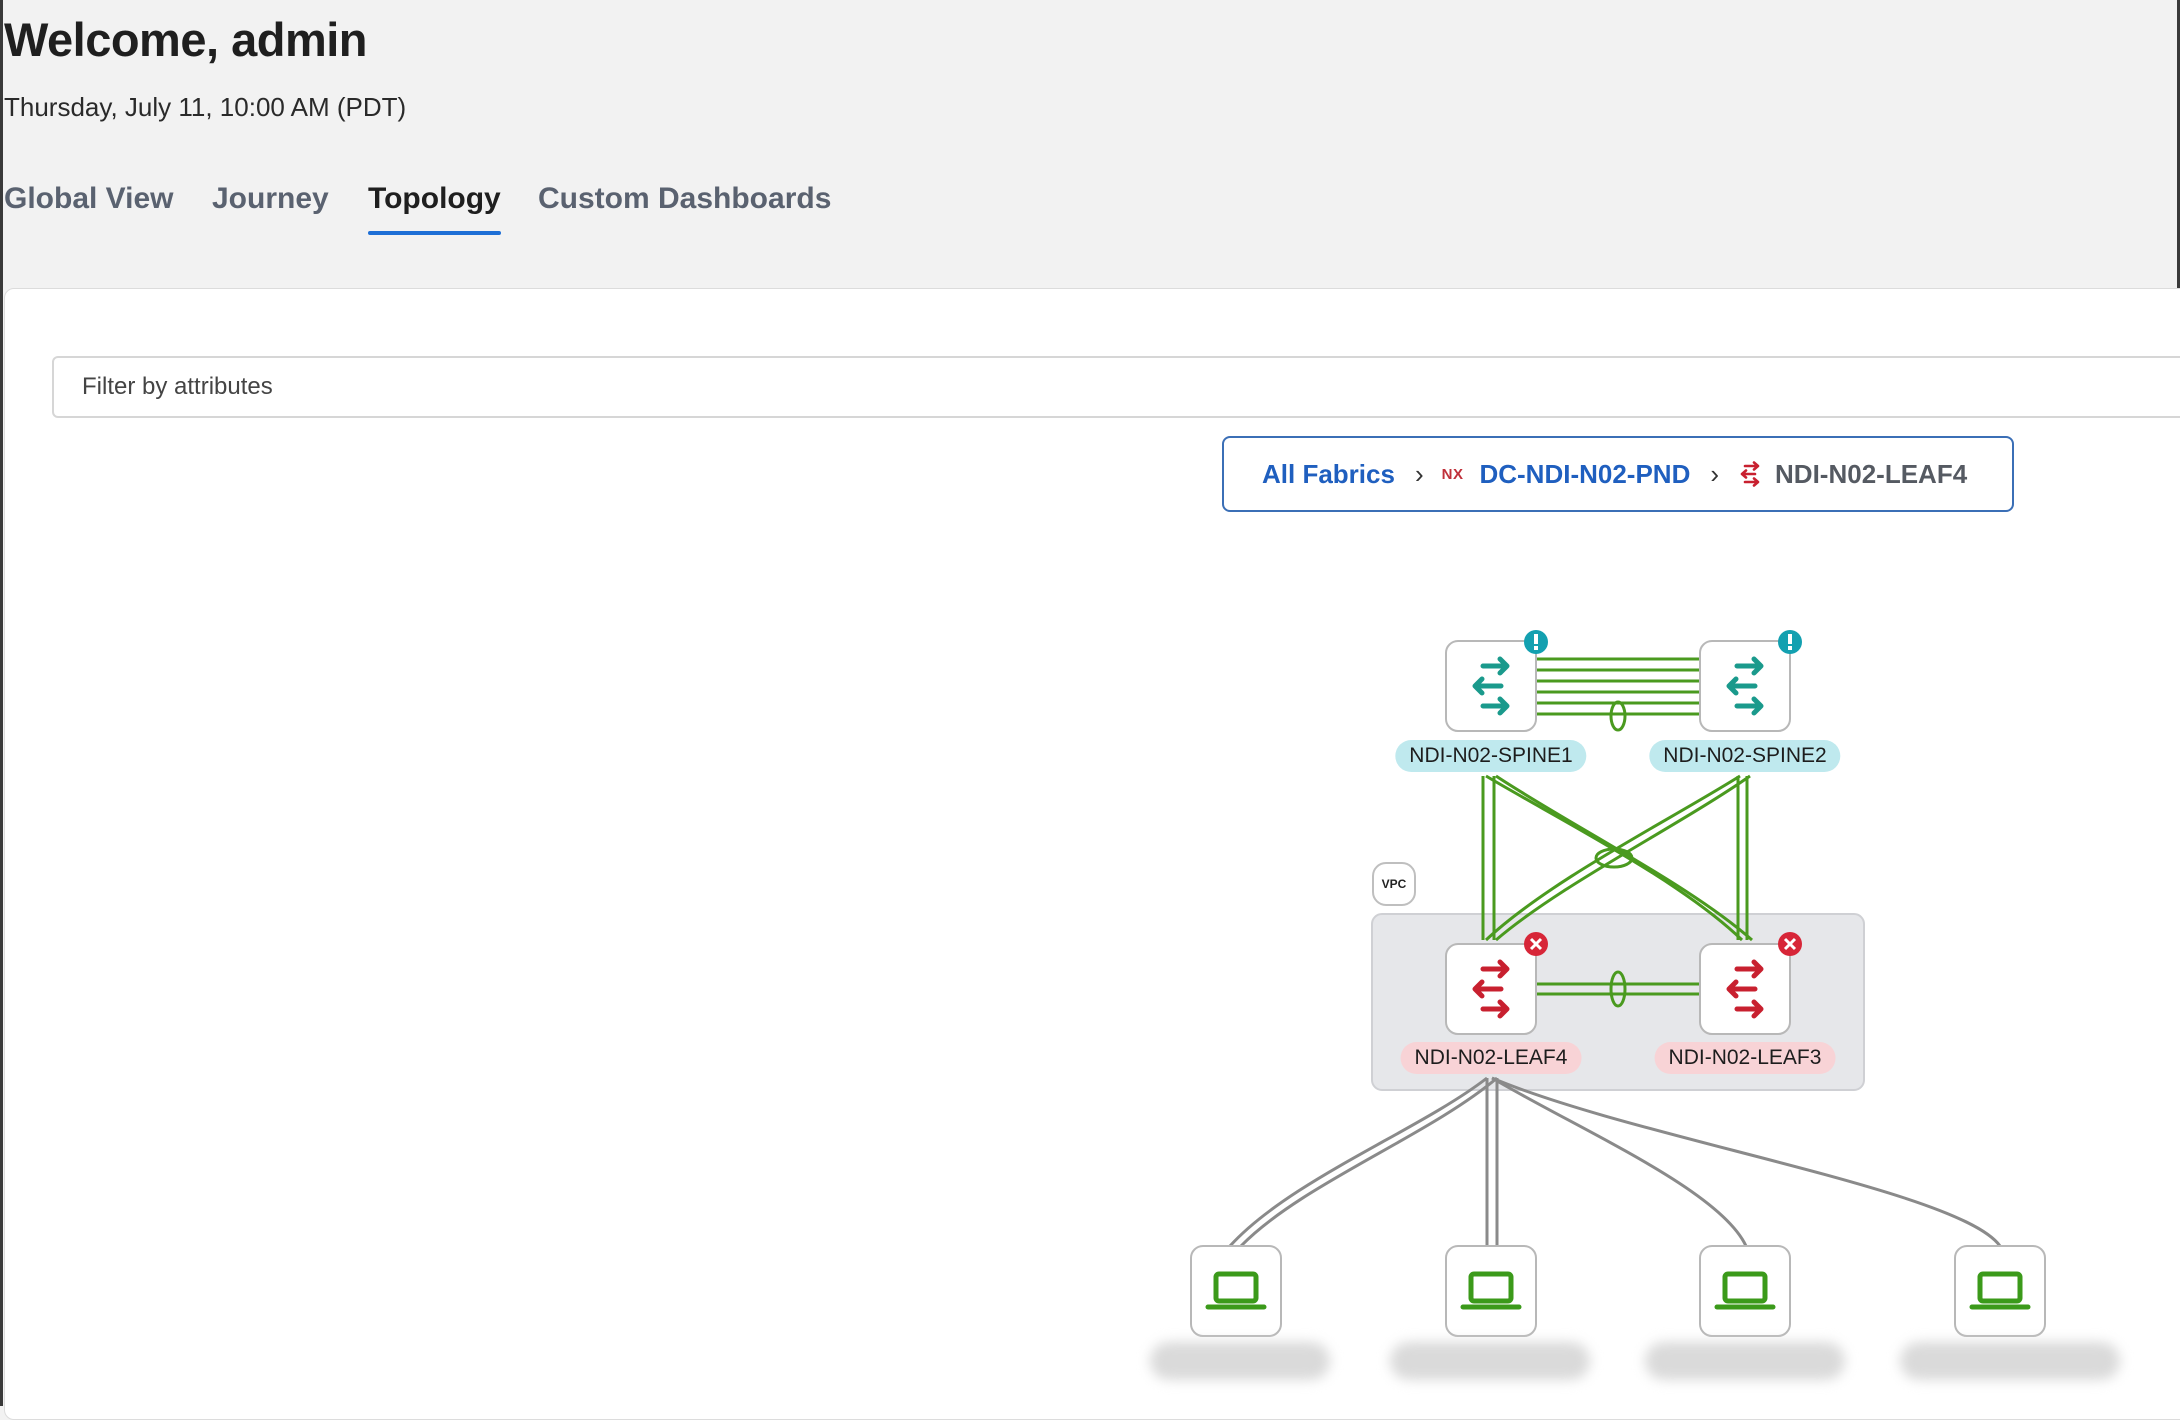 The image size is (2180, 1420). What do you see at coordinates (1745, 756) in the screenshot?
I see `spine-label: NDI-N02-SPINE2` at bounding box center [1745, 756].